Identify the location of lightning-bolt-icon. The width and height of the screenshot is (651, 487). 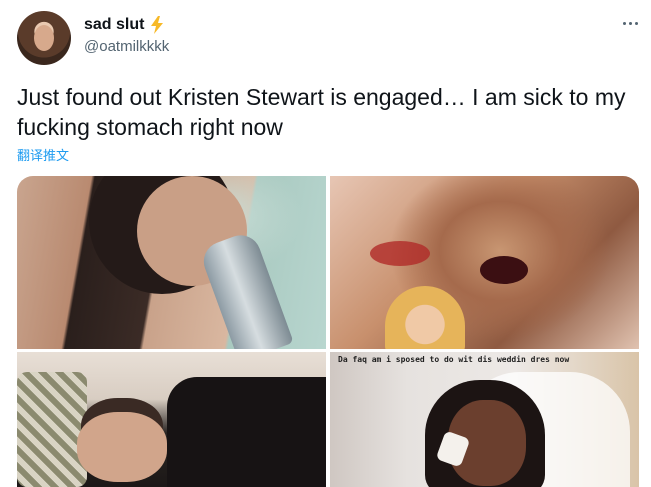
(157, 25).